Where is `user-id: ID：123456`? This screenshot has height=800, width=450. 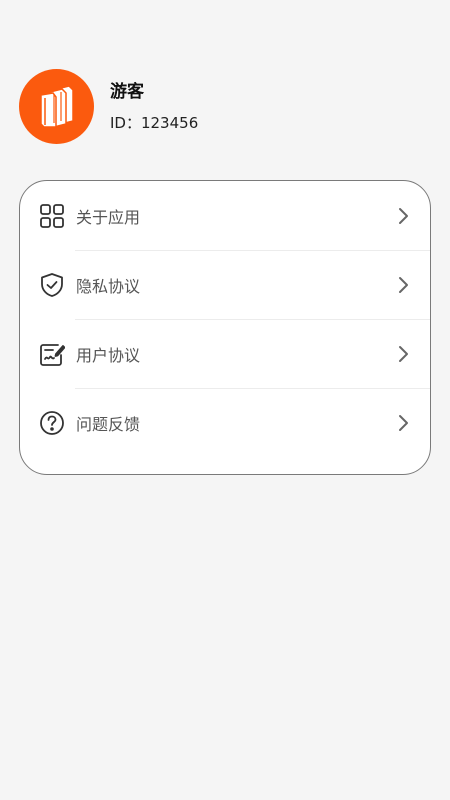 user-id: ID：123456 is located at coordinates (154, 122).